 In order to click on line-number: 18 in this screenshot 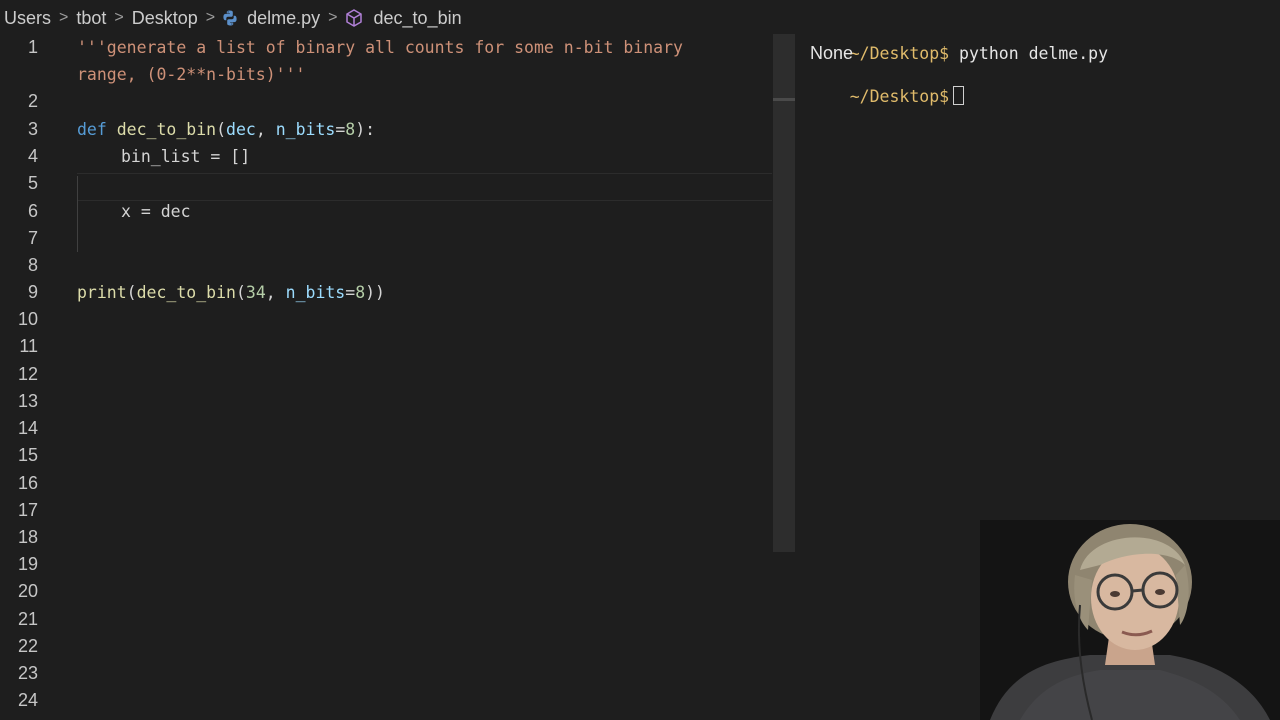, I will do `click(27, 537)`.